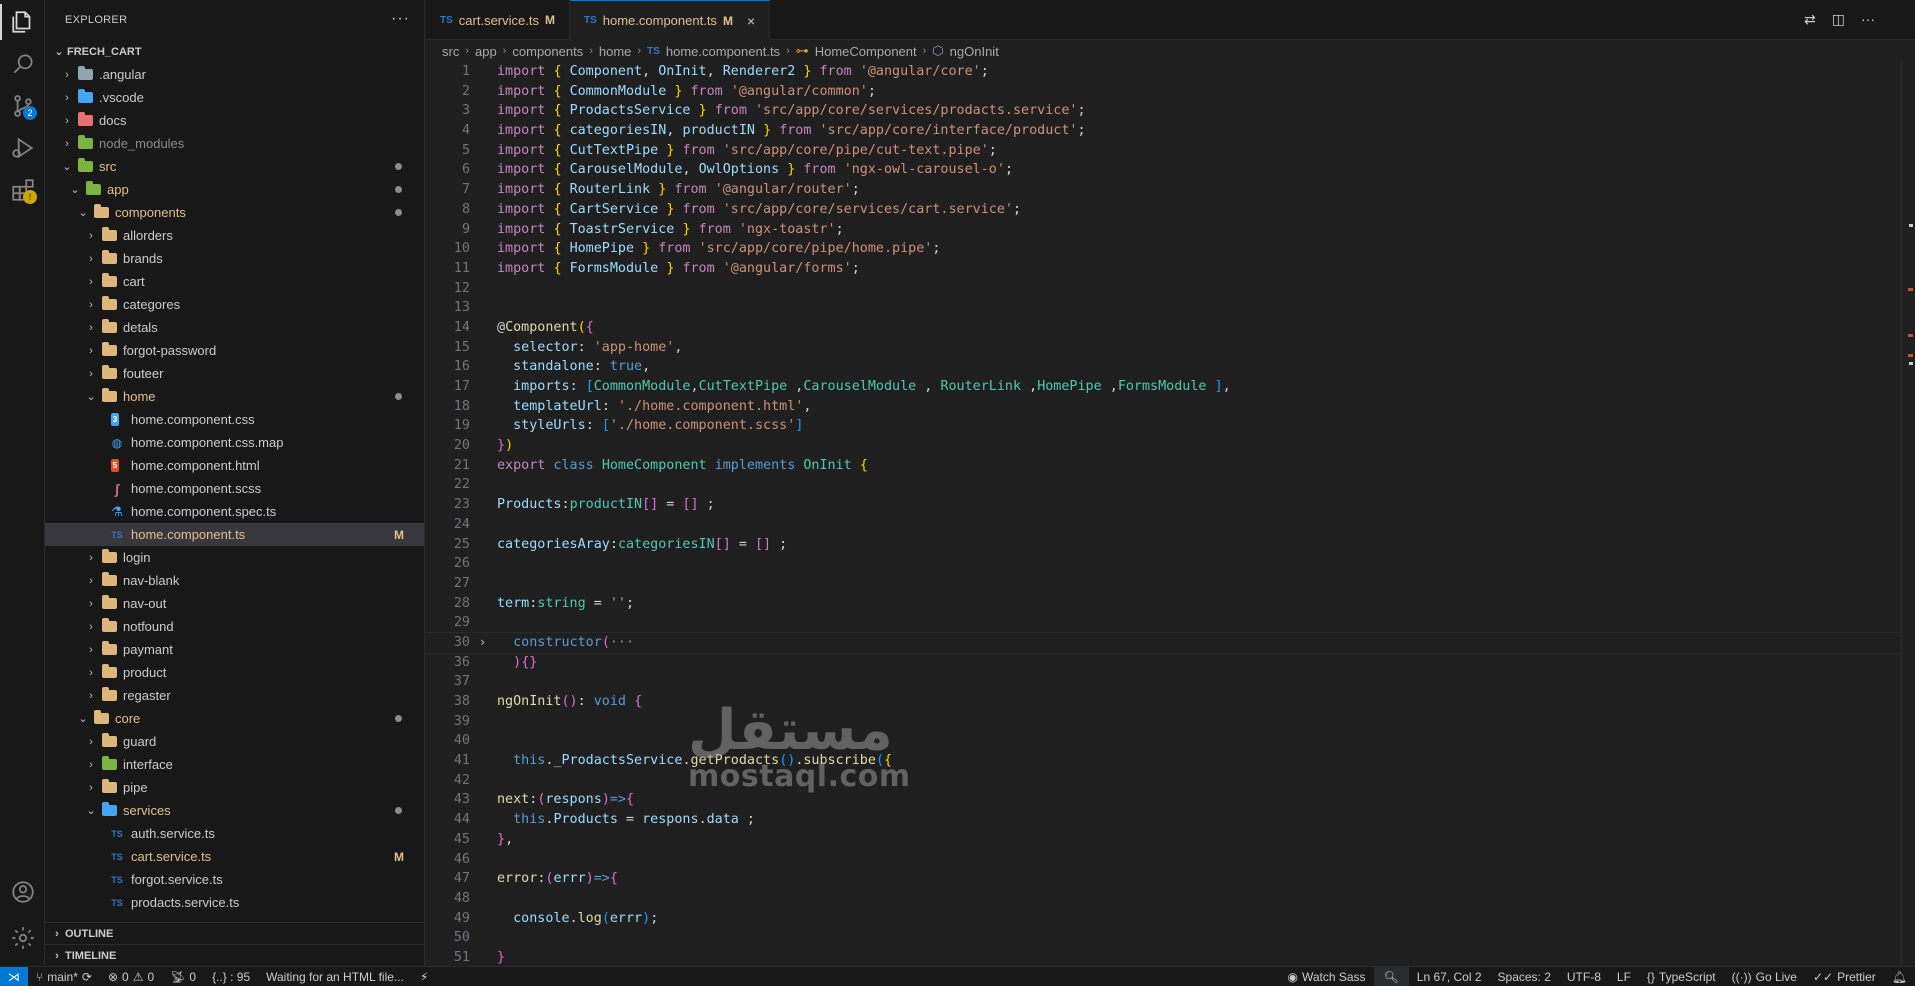 The image size is (1915, 986). I want to click on close-icon: ×, so click(751, 21).